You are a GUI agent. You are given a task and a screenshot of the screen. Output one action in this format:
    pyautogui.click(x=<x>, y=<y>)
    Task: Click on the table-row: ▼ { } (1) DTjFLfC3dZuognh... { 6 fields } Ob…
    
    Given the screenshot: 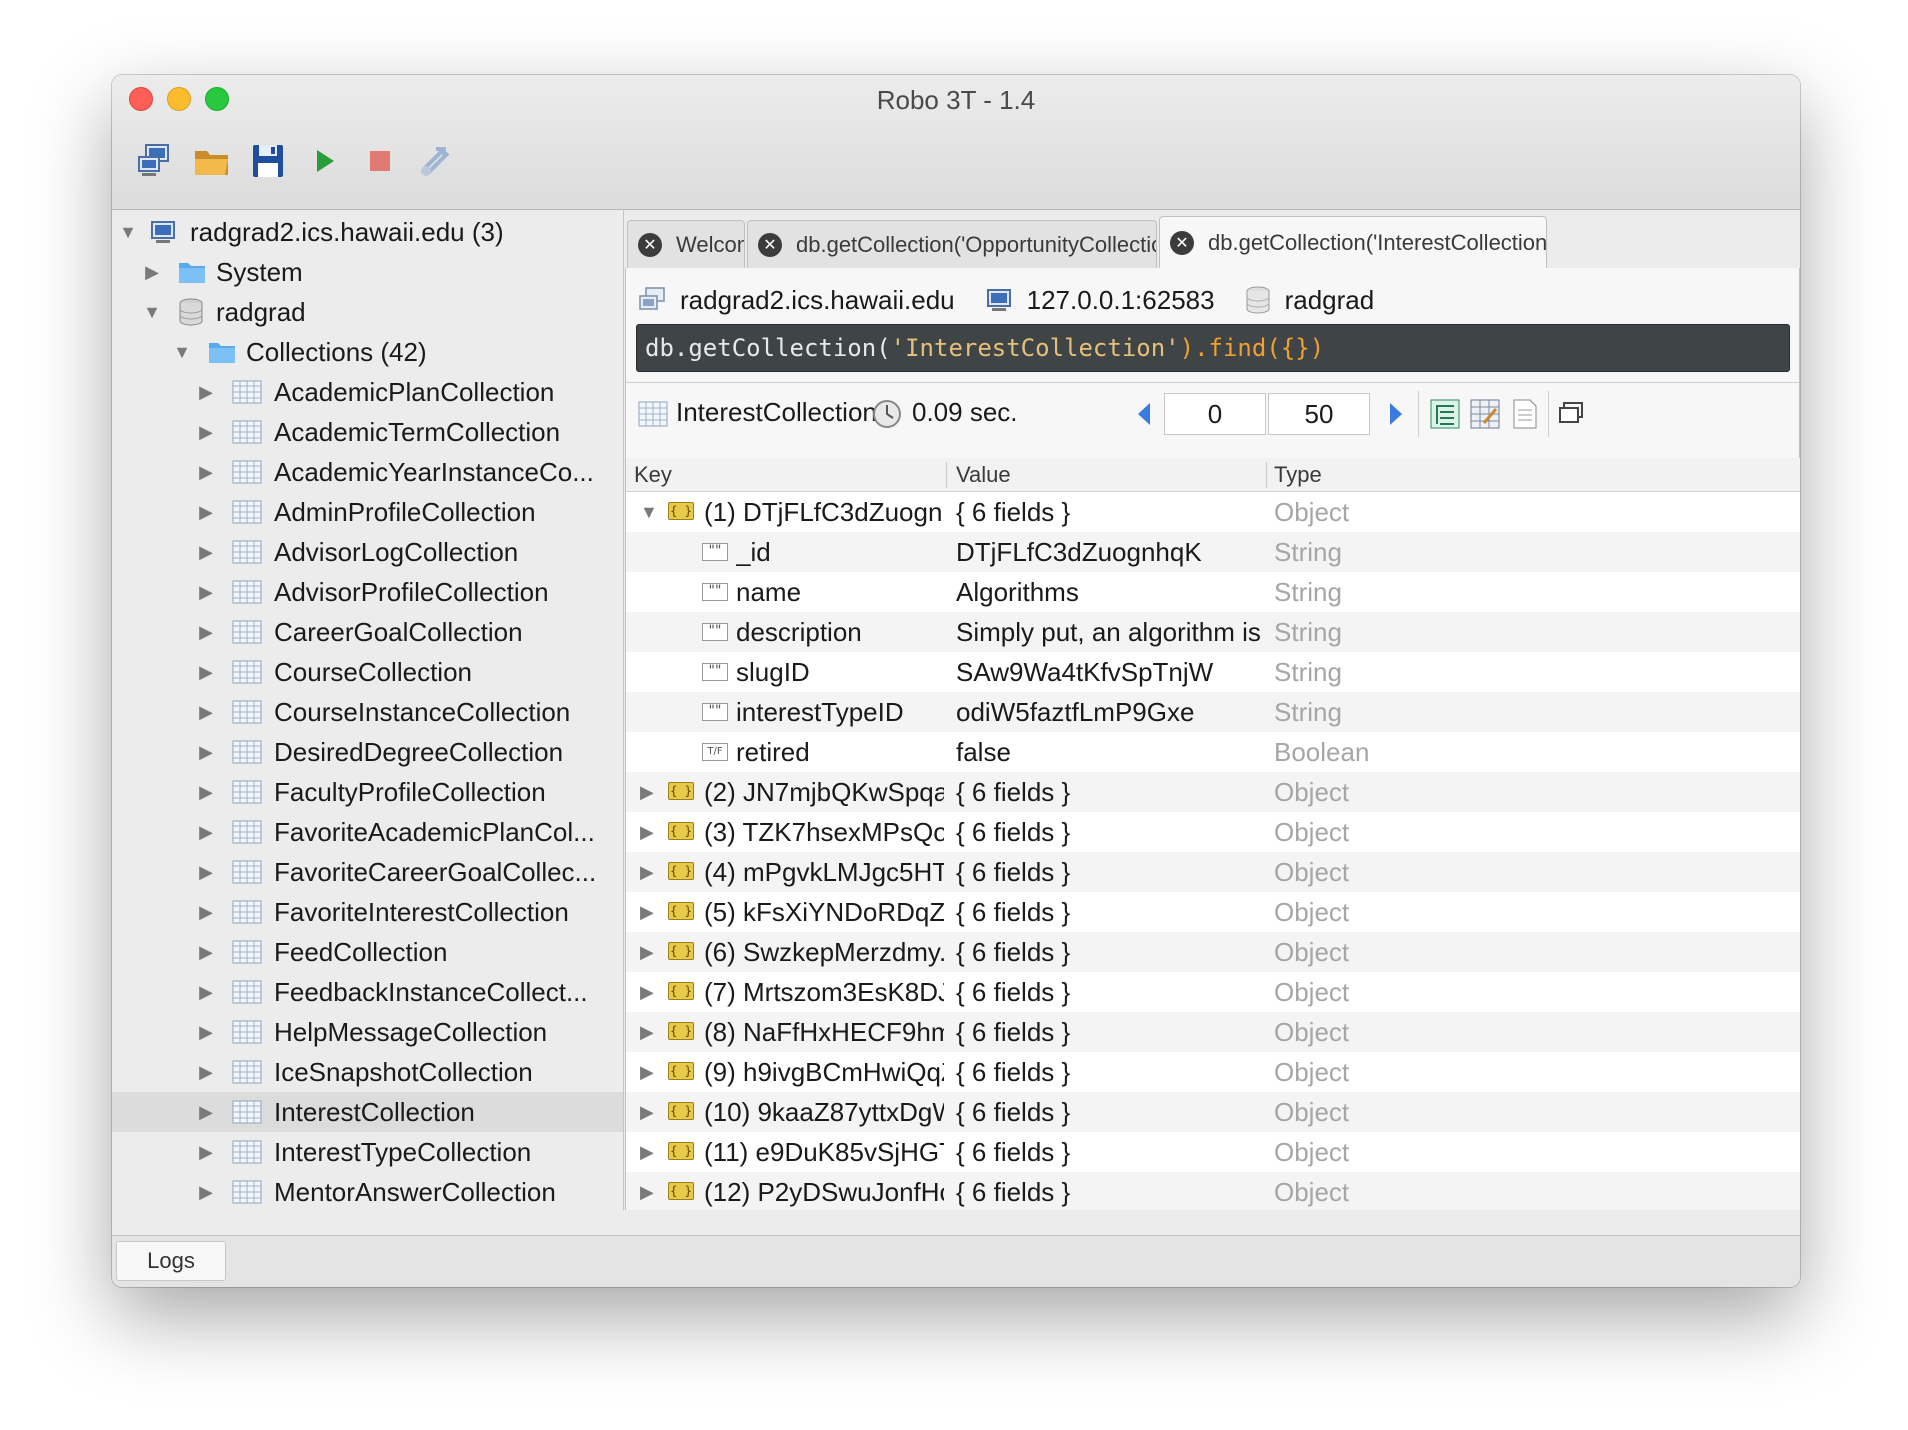 What is the action you would take?
    pyautogui.click(x=1213, y=512)
    